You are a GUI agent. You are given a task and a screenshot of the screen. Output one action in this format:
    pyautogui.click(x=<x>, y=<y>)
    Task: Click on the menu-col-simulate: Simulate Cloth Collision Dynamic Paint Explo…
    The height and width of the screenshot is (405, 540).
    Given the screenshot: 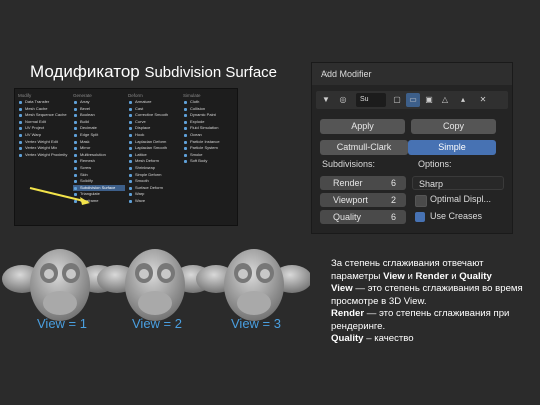 What is the action you would take?
    pyautogui.click(x=209, y=128)
    